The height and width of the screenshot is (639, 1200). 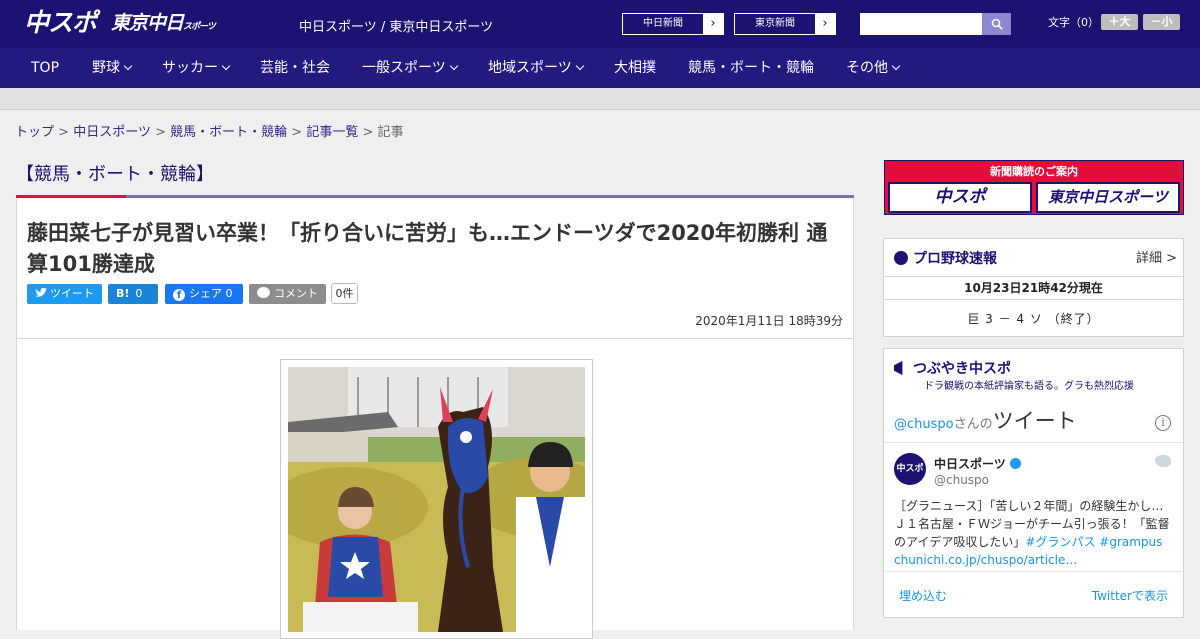 I want to click on breadcrumb-article-list: 記事一覧, so click(x=332, y=132).